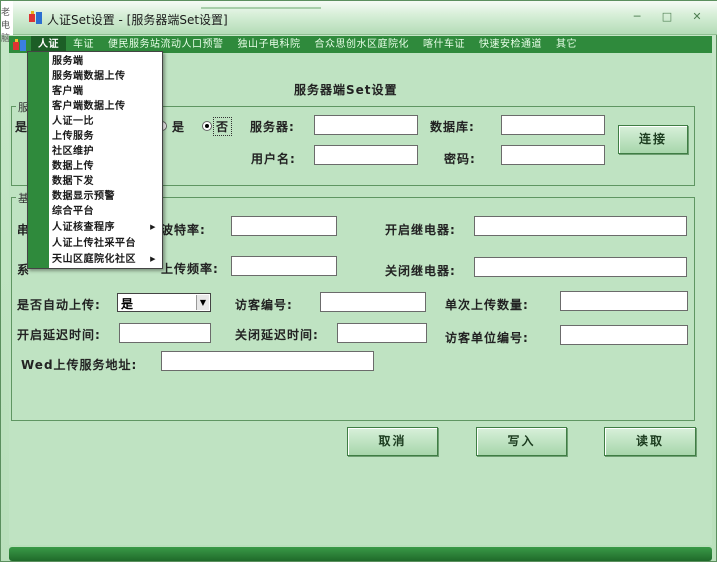 The height and width of the screenshot is (562, 717). I want to click on menu-dushanzi: 独山子电科院, so click(269, 44).